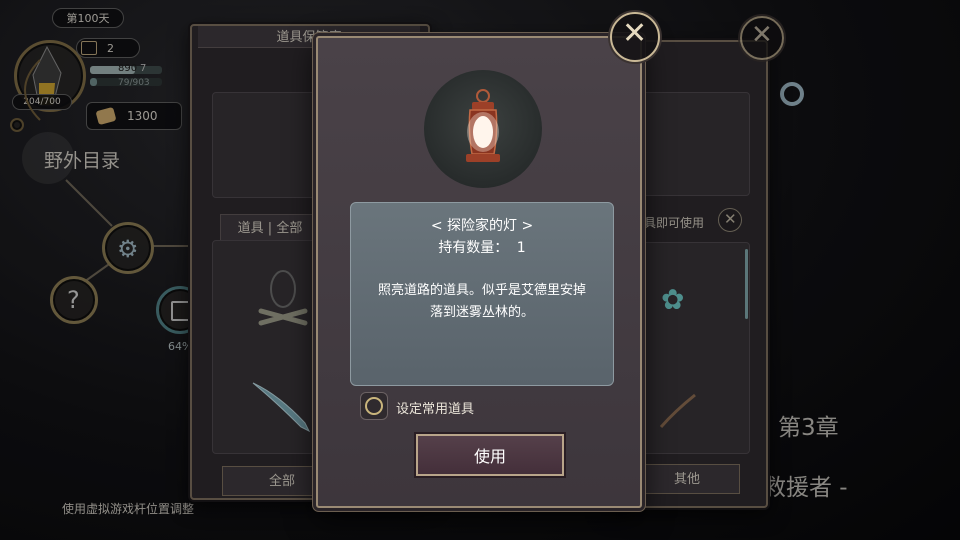 The height and width of the screenshot is (540, 960). What do you see at coordinates (473, 248) in the screenshot?
I see `quantity-label: 持有数量：` at bounding box center [473, 248].